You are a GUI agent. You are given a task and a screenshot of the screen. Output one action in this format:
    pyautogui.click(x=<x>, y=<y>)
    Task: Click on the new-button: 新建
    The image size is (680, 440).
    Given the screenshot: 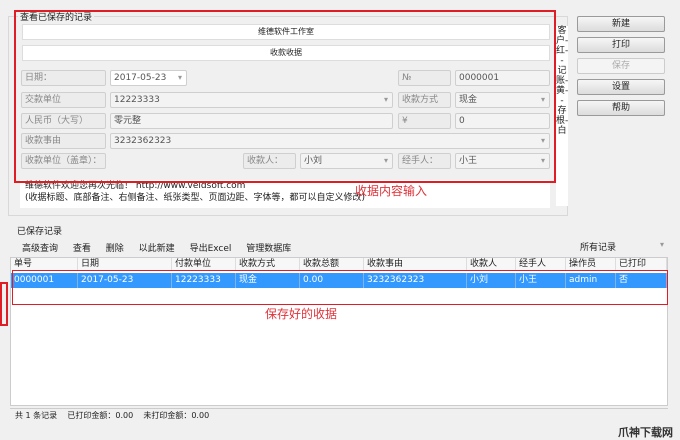 What is the action you would take?
    pyautogui.click(x=621, y=24)
    